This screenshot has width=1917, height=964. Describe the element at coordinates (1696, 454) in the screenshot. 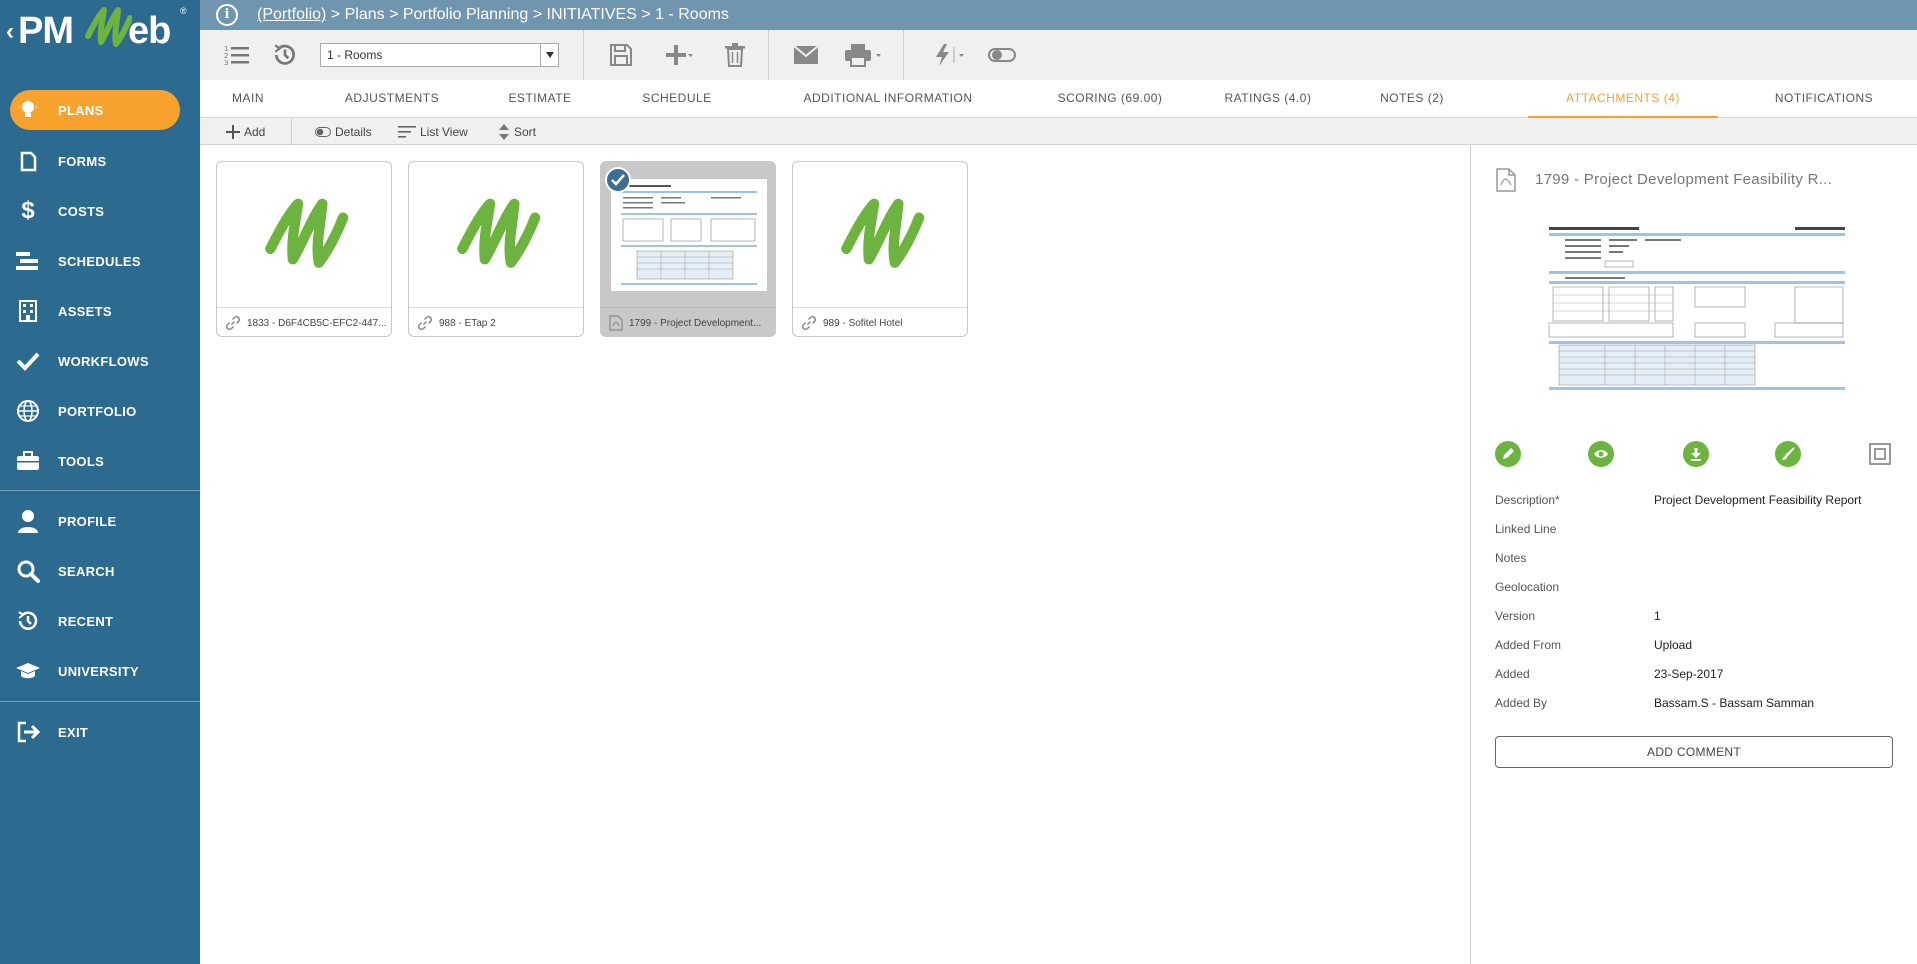

I see `download-icon` at that location.